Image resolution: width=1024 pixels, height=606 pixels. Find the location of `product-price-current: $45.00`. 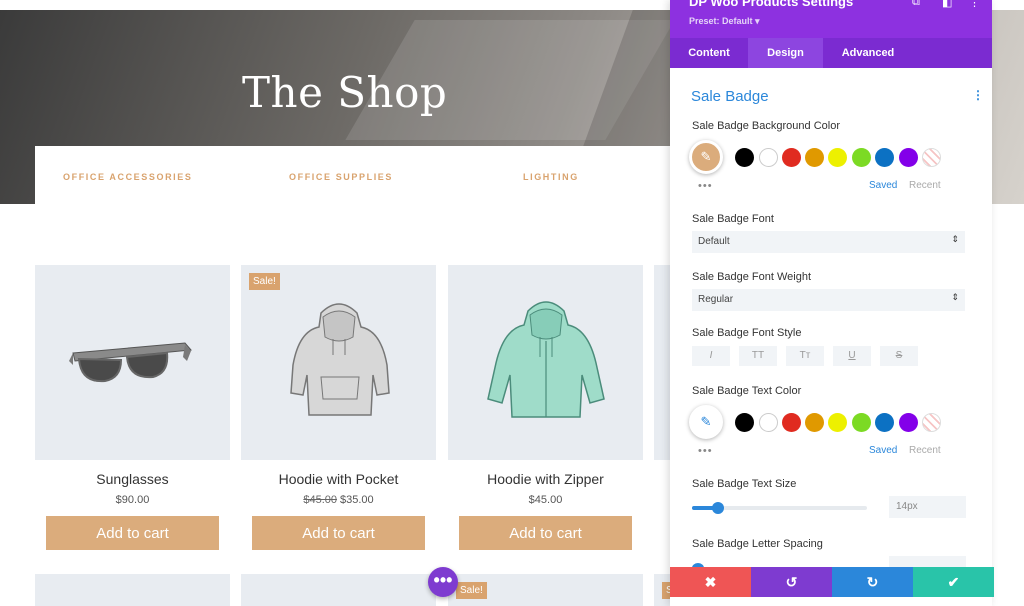

product-price-current: $45.00 is located at coordinates (545, 500).